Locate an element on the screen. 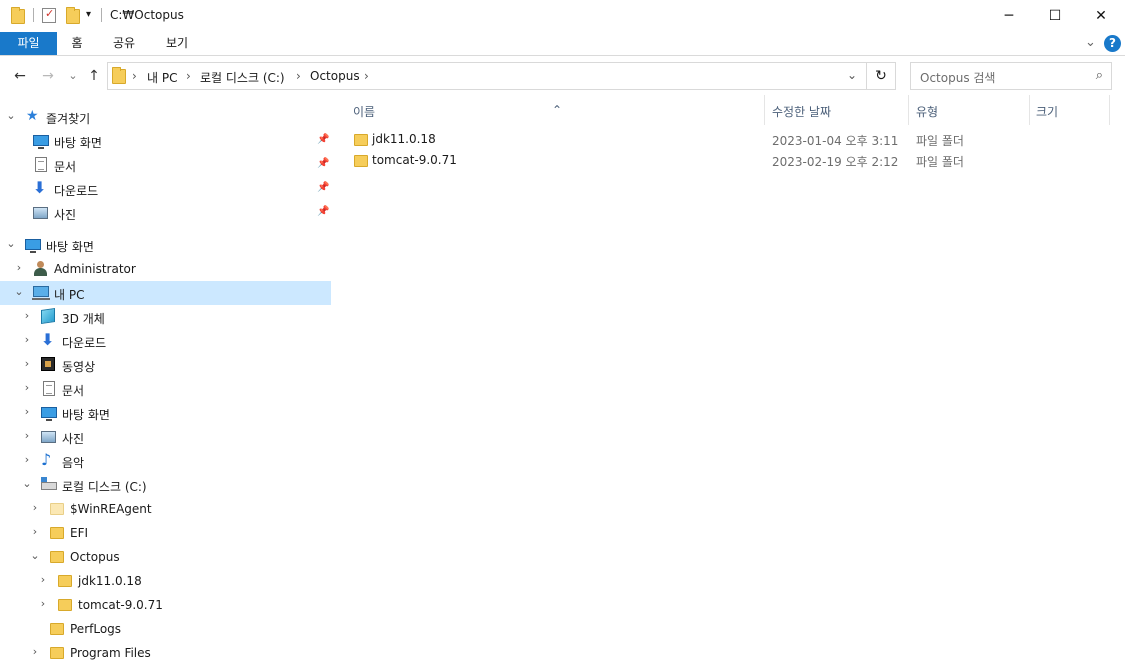  minimize-button: ─ is located at coordinates (1009, 15).